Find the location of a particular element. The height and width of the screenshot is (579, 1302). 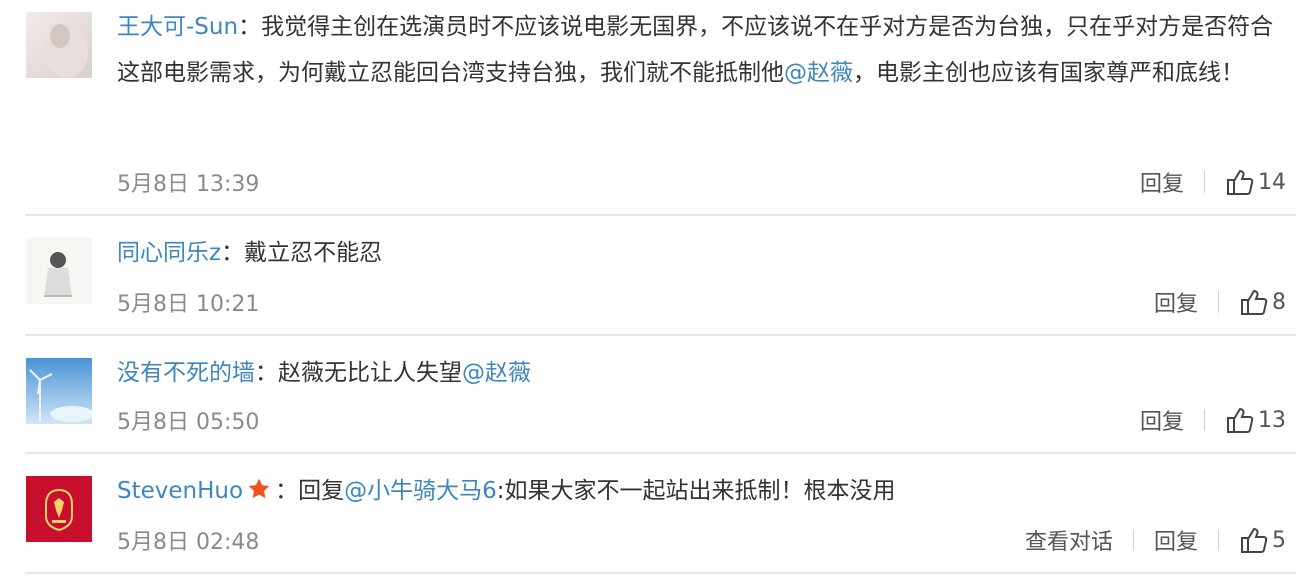

timestamp: 5月8日 13:39 is located at coordinates (188, 184).